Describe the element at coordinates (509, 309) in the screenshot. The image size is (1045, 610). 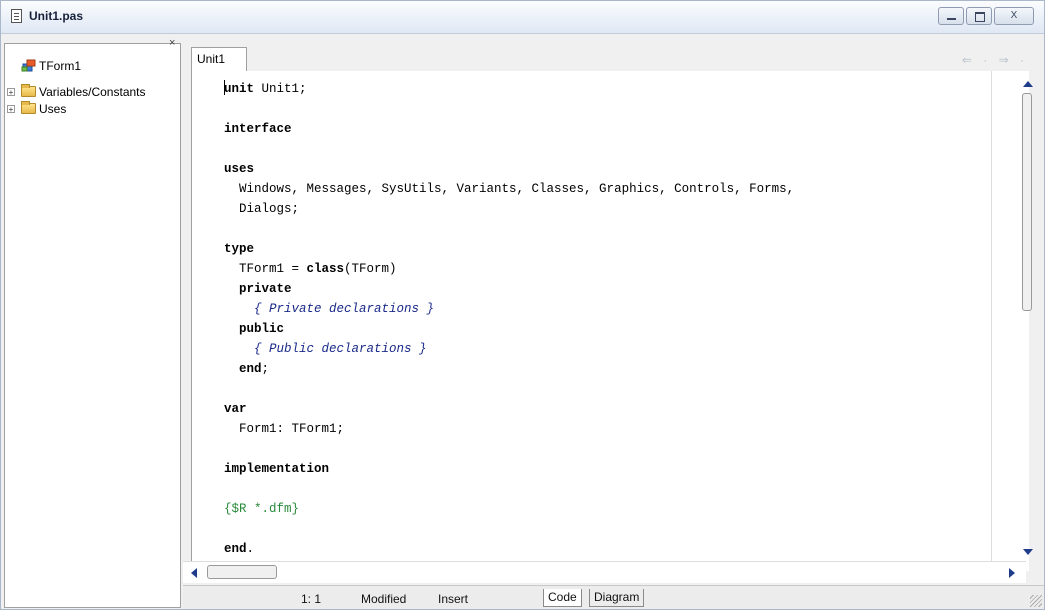
I see `code-line: { Private declarations }` at that location.